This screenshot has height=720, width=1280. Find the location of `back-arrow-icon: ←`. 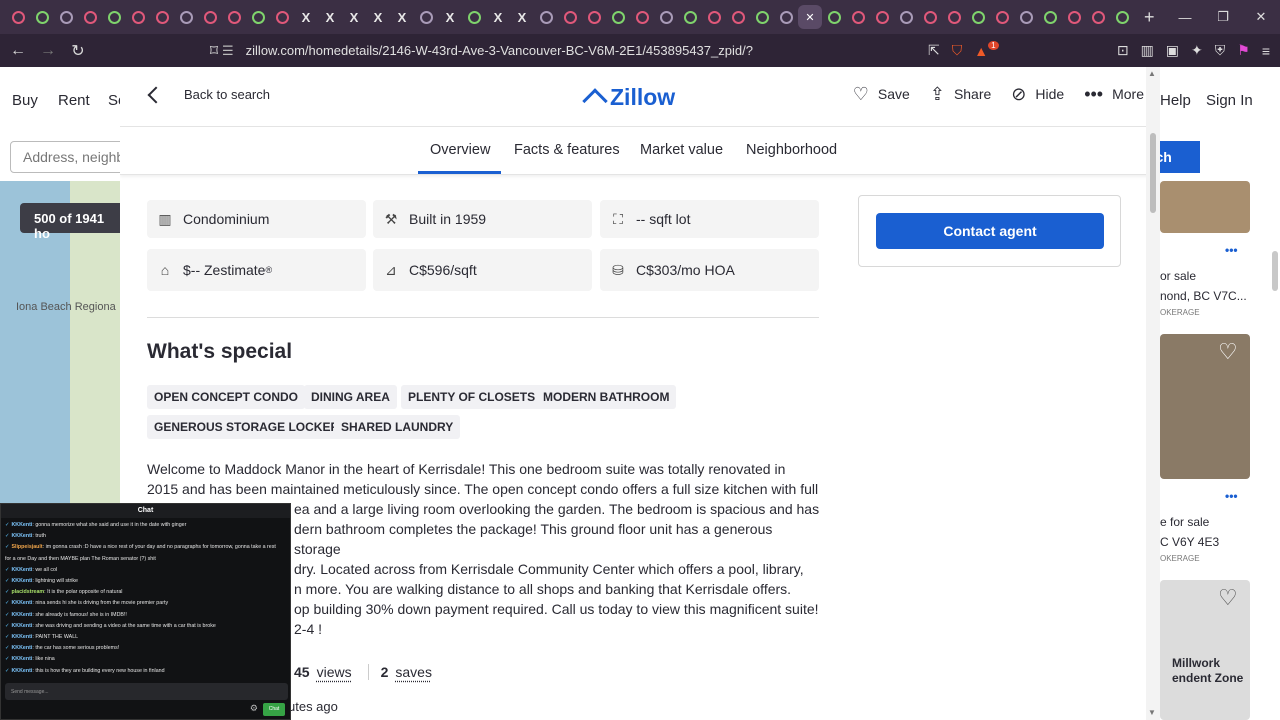

back-arrow-icon: ← is located at coordinates (18, 51).